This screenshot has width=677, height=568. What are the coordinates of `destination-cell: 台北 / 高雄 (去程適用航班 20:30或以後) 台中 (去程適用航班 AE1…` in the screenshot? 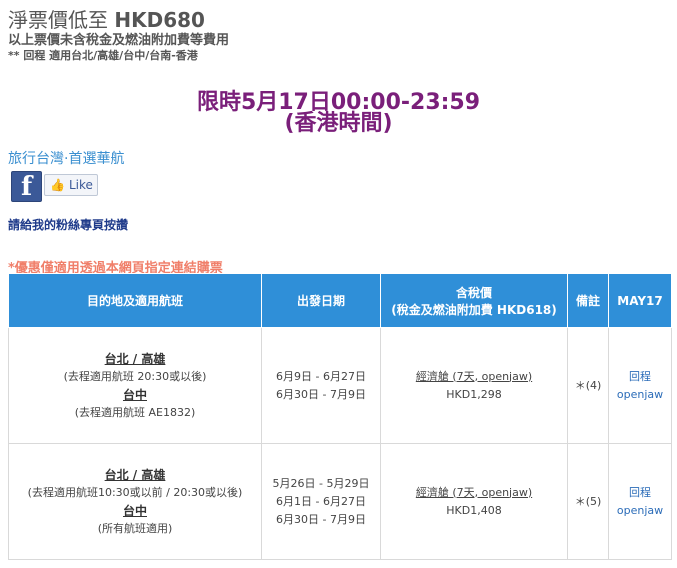 It's located at (135, 385).